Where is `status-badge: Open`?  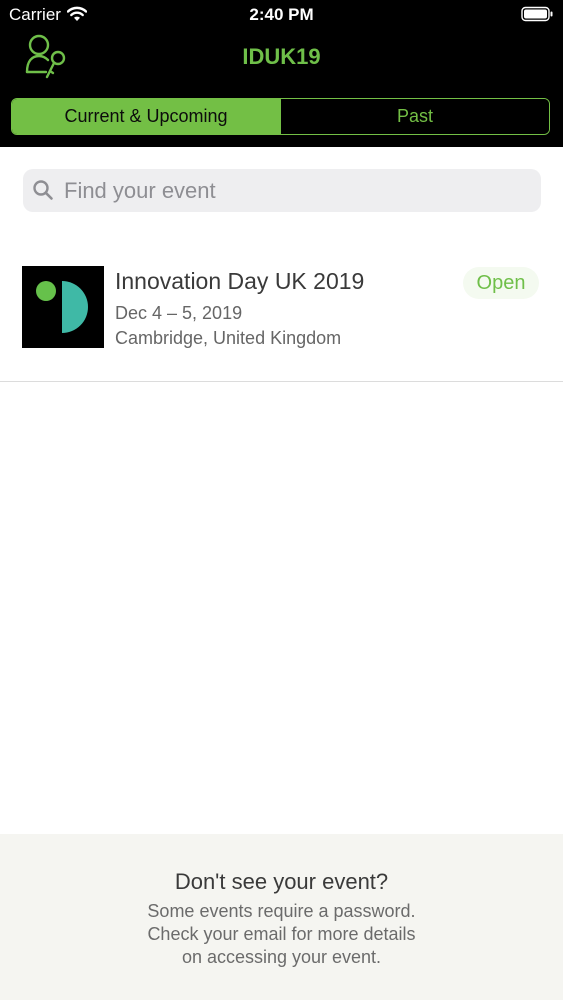 status-badge: Open is located at coordinates (501, 283).